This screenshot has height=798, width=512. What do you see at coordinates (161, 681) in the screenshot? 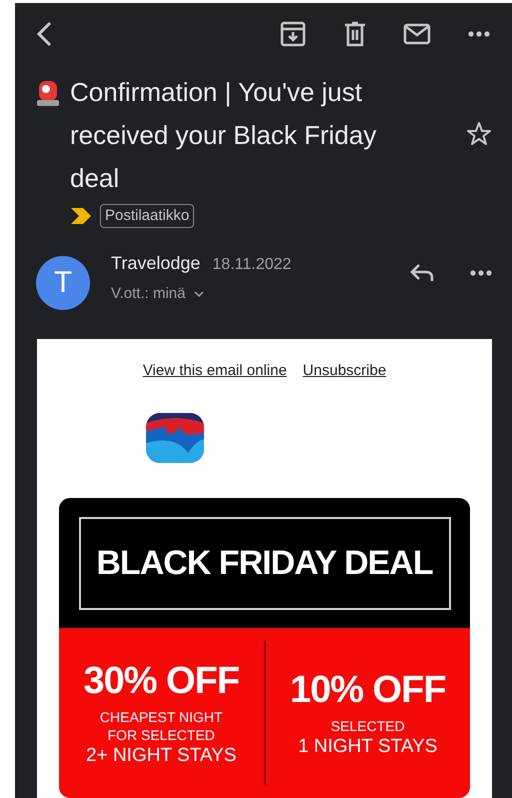
I see `discount-headline: 30% OFF` at bounding box center [161, 681].